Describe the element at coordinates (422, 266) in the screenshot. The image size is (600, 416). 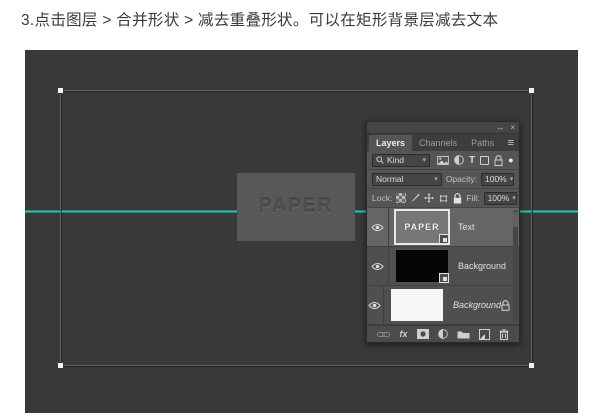
I see `layer-thumbnail-black` at that location.